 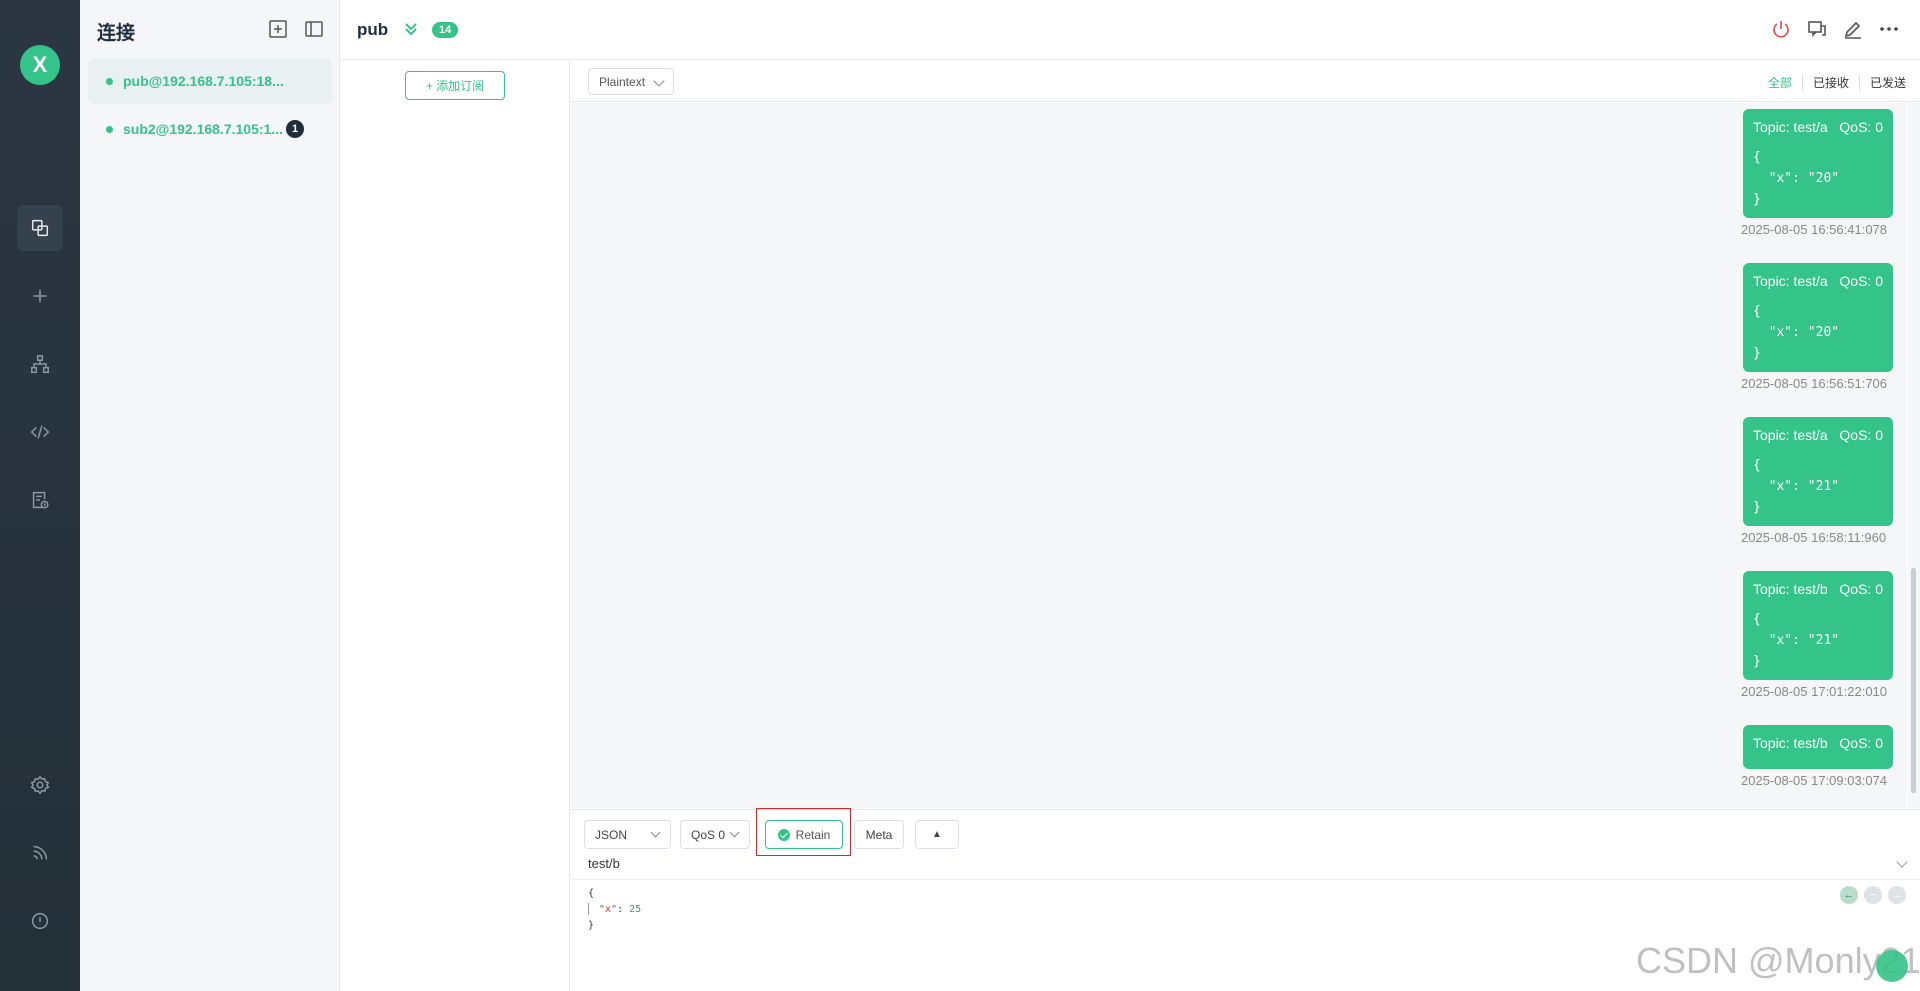 What do you see at coordinates (1814, 780) in the screenshot?
I see `message-time: 2025-08-05 17:09:03:074` at bounding box center [1814, 780].